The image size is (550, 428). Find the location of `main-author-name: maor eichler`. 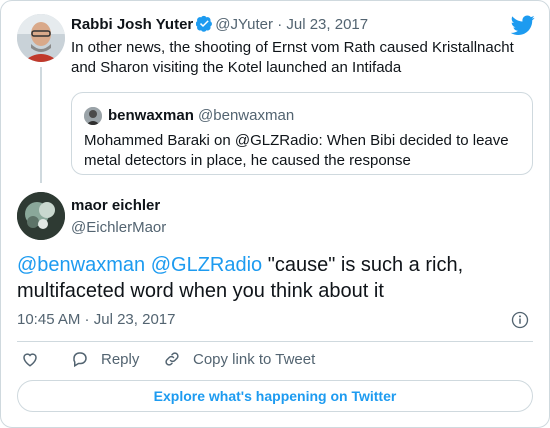

main-author-name: maor eichler is located at coordinates (115, 205).